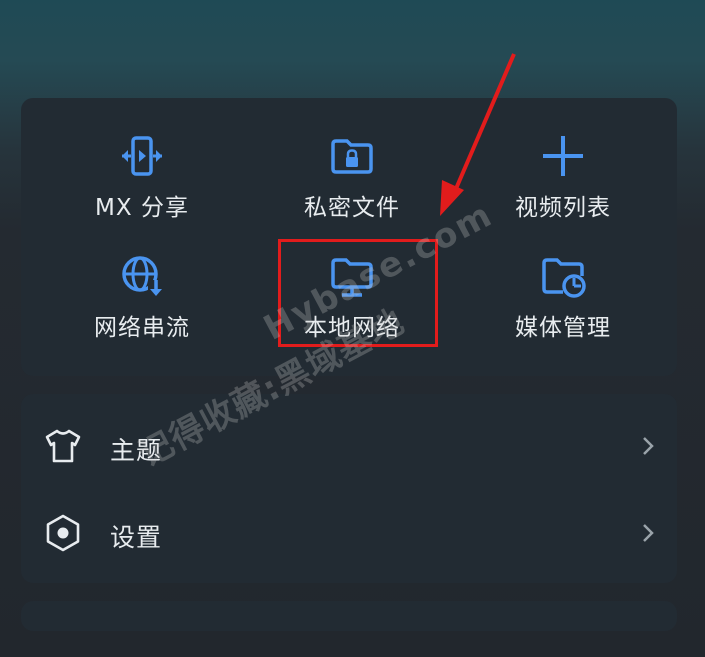 The width and height of the screenshot is (705, 657). What do you see at coordinates (142, 156) in the screenshot?
I see `mx-share-icon` at bounding box center [142, 156].